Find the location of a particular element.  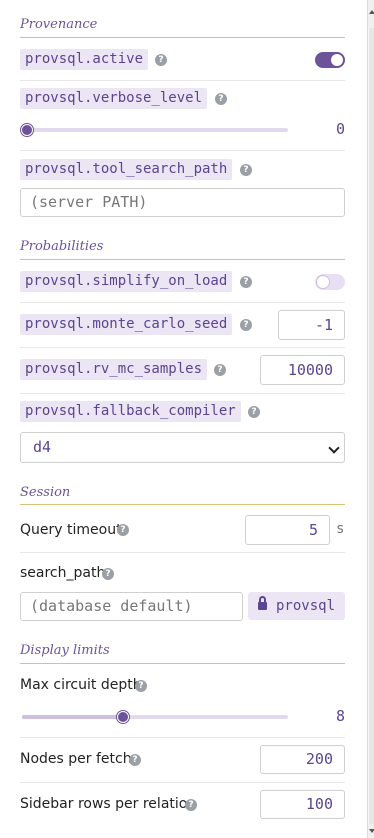

verbose-level-value: 0 is located at coordinates (340, 129).